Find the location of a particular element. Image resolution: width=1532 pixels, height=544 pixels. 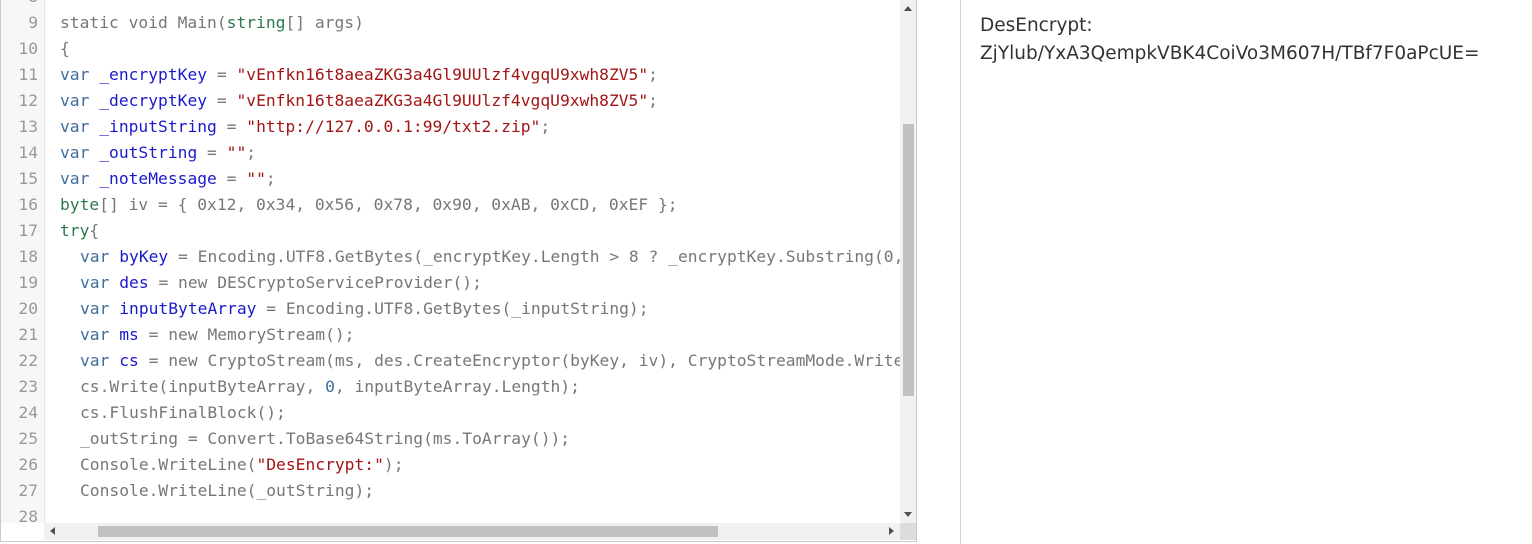

code-token: byte is located at coordinates (80, 204).